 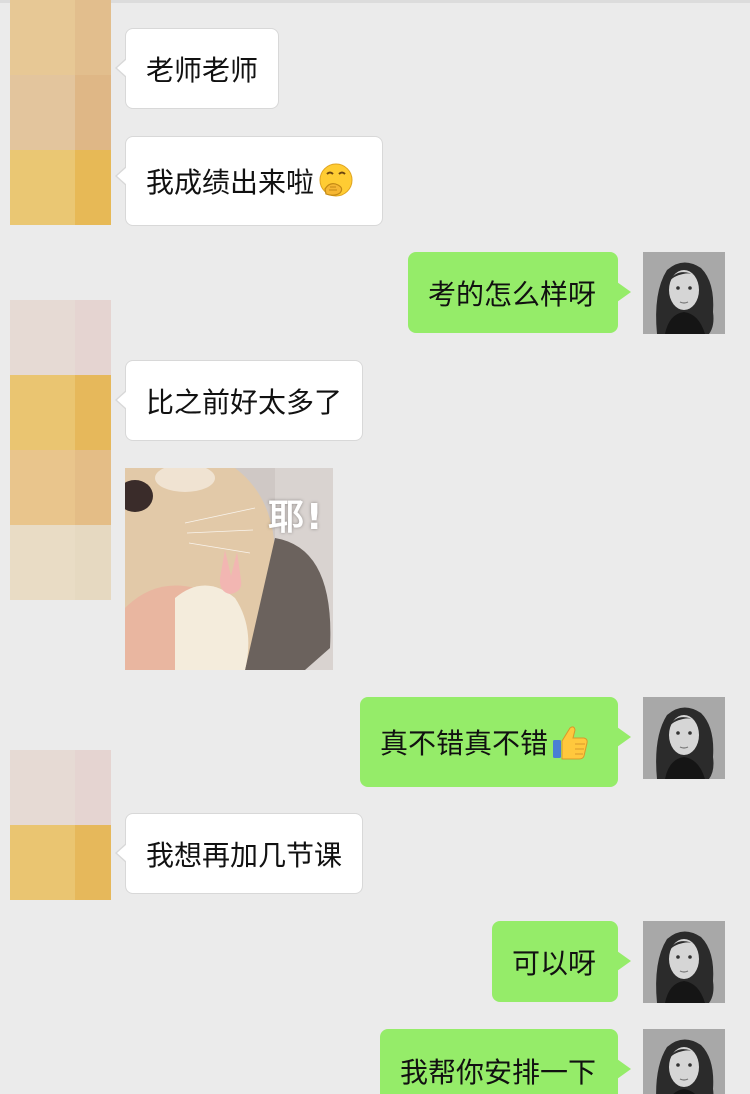 What do you see at coordinates (296, 517) in the screenshot?
I see `sticker-caption: 耶!` at bounding box center [296, 517].